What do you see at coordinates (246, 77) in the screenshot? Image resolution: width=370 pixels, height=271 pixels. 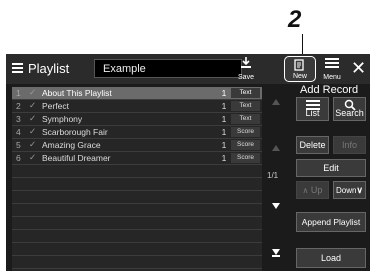 I see `save-label: Save` at bounding box center [246, 77].